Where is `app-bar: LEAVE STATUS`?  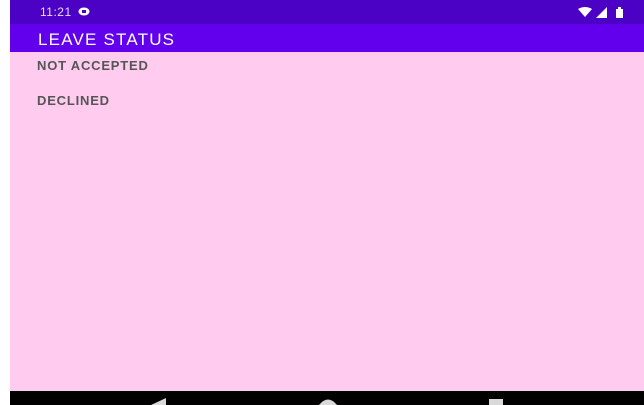 app-bar: LEAVE STATUS is located at coordinates (327, 38).